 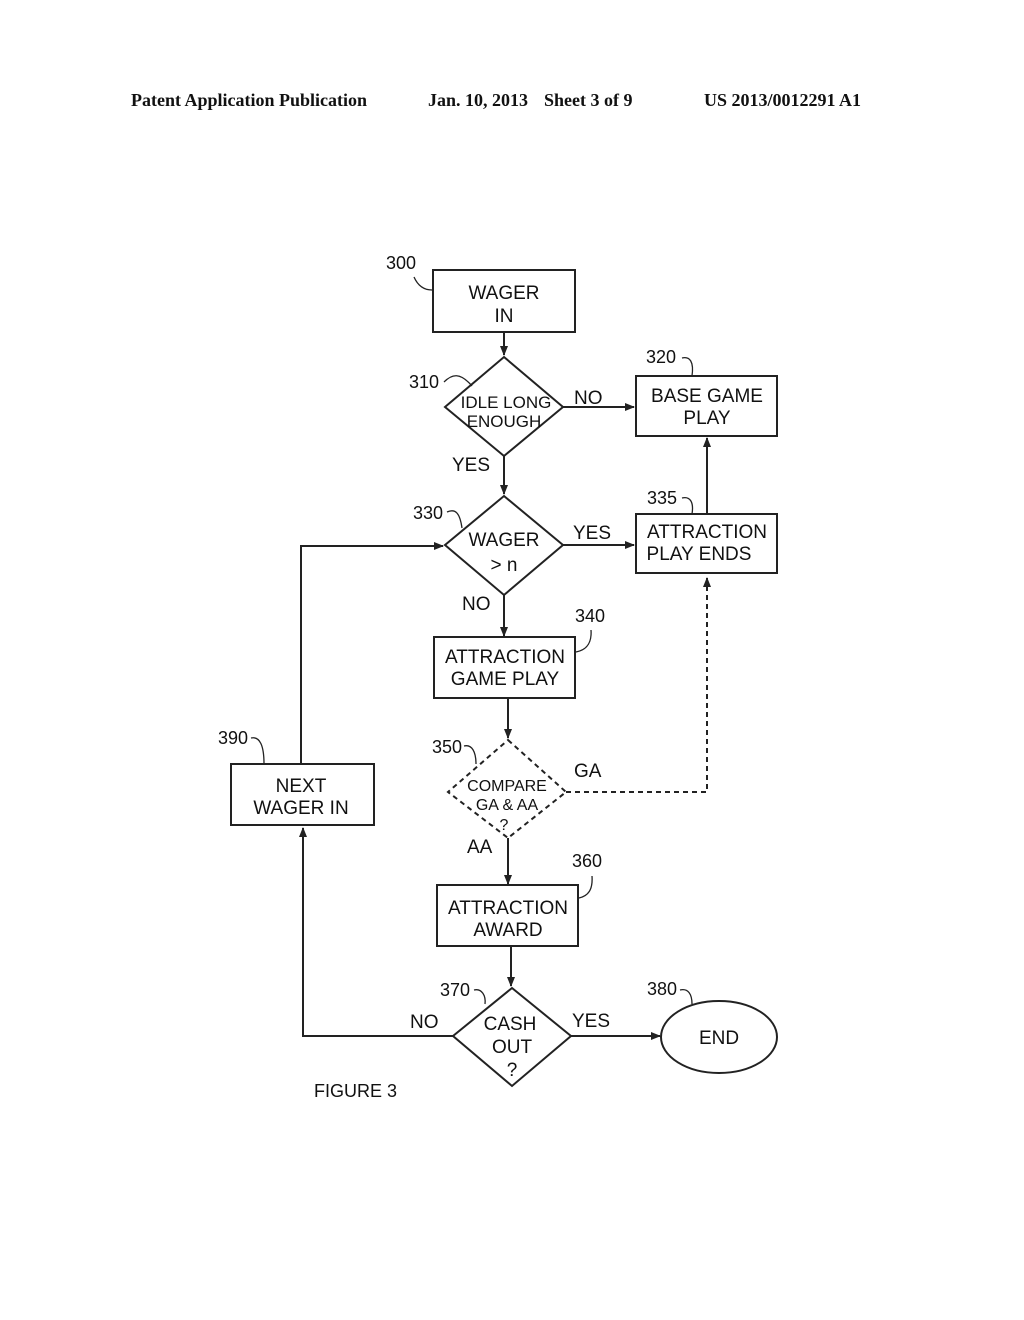 I want to click on node-360-line1: ATTRACTION, so click(x=508, y=908).